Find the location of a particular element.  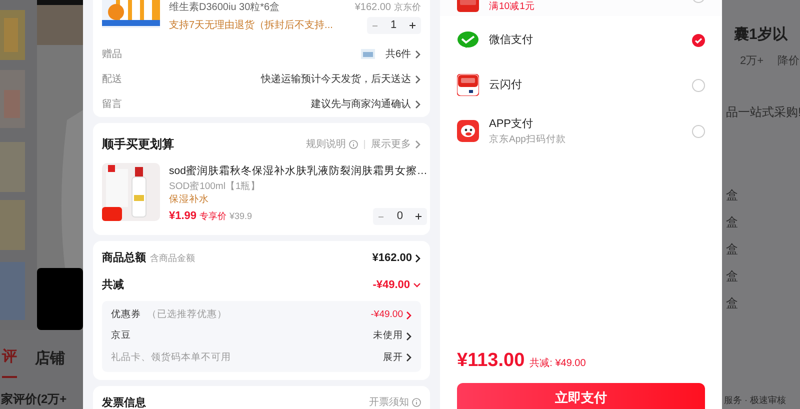

product-spec: 维生素D3600iu 30粒*6盒 is located at coordinates (224, 8).